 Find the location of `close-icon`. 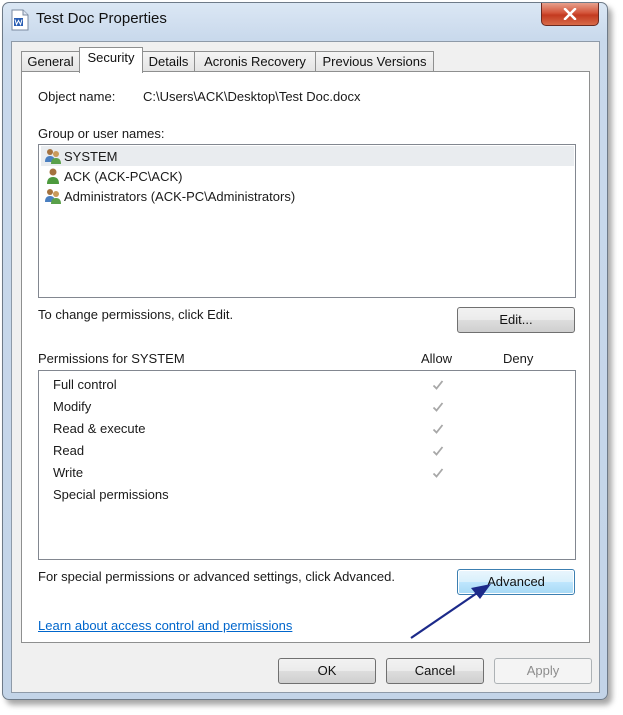

close-icon is located at coordinates (570, 14).